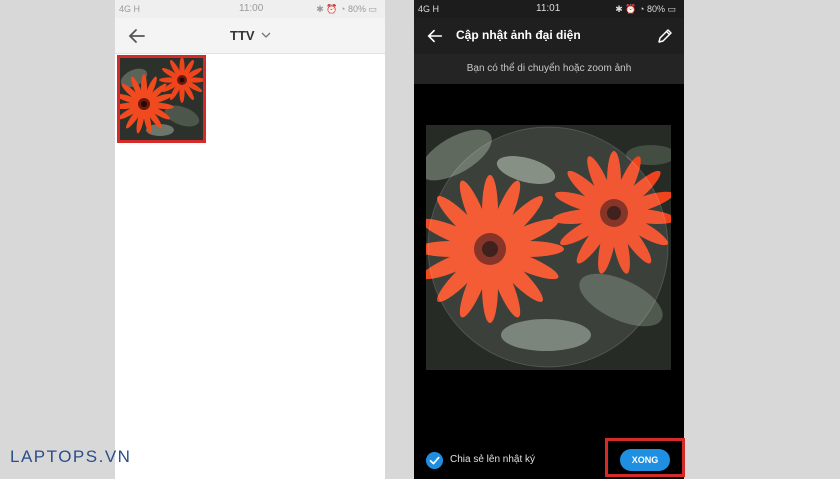  I want to click on status-bar: 4G H 11:00 ✱ ⏰ ◔ 80% ▭, so click(250, 9).